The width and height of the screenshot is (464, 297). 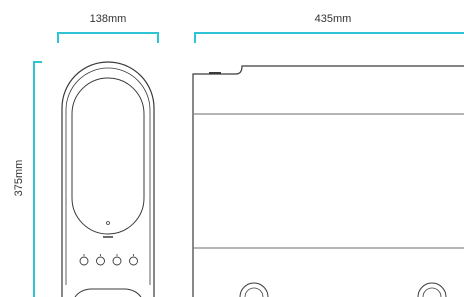 I want to click on side-view-wheel-right-inner, so click(x=432, y=292).